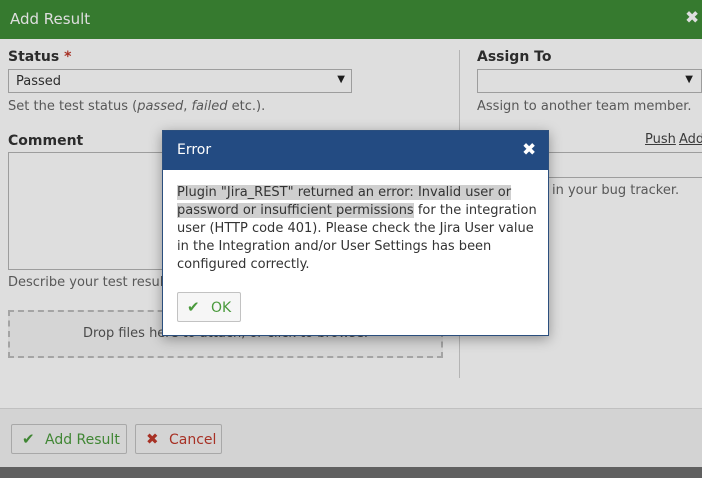 This screenshot has width=702, height=478. What do you see at coordinates (355, 150) in the screenshot?
I see `error-modal-header: Error ✖` at bounding box center [355, 150].